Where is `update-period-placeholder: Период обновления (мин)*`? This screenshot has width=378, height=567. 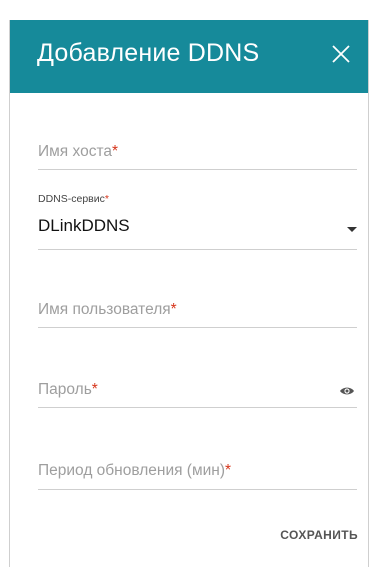 update-period-placeholder: Период обновления (мин)* is located at coordinates (135, 470).